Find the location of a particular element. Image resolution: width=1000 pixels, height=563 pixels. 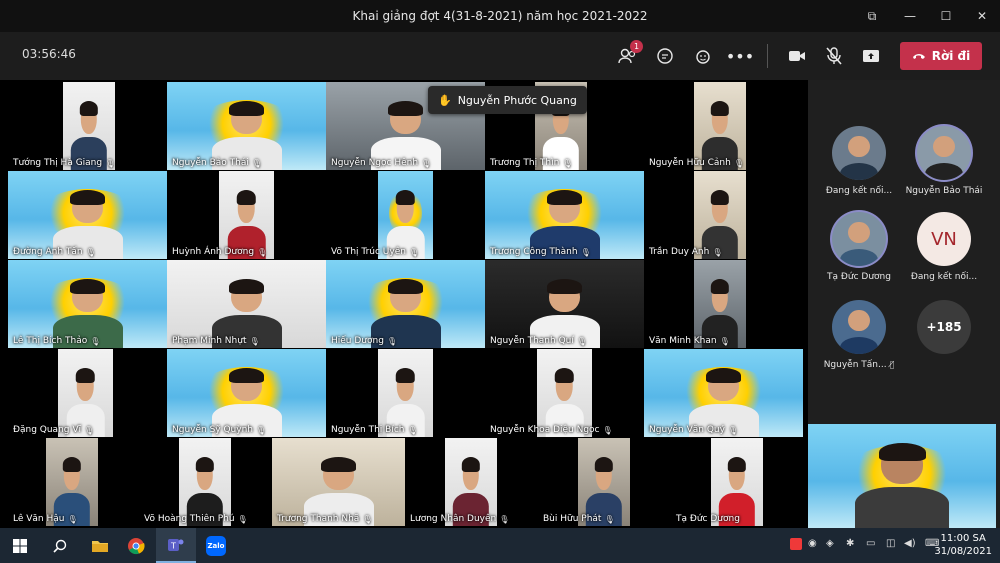

maximize-icon: ☐ is located at coordinates (946, 16).